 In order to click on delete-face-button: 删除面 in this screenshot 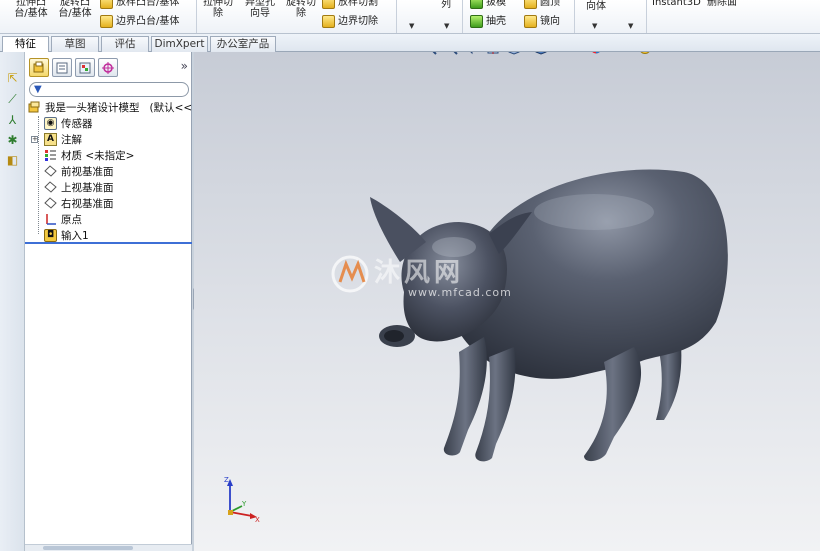, I will do `click(722, 4)`.